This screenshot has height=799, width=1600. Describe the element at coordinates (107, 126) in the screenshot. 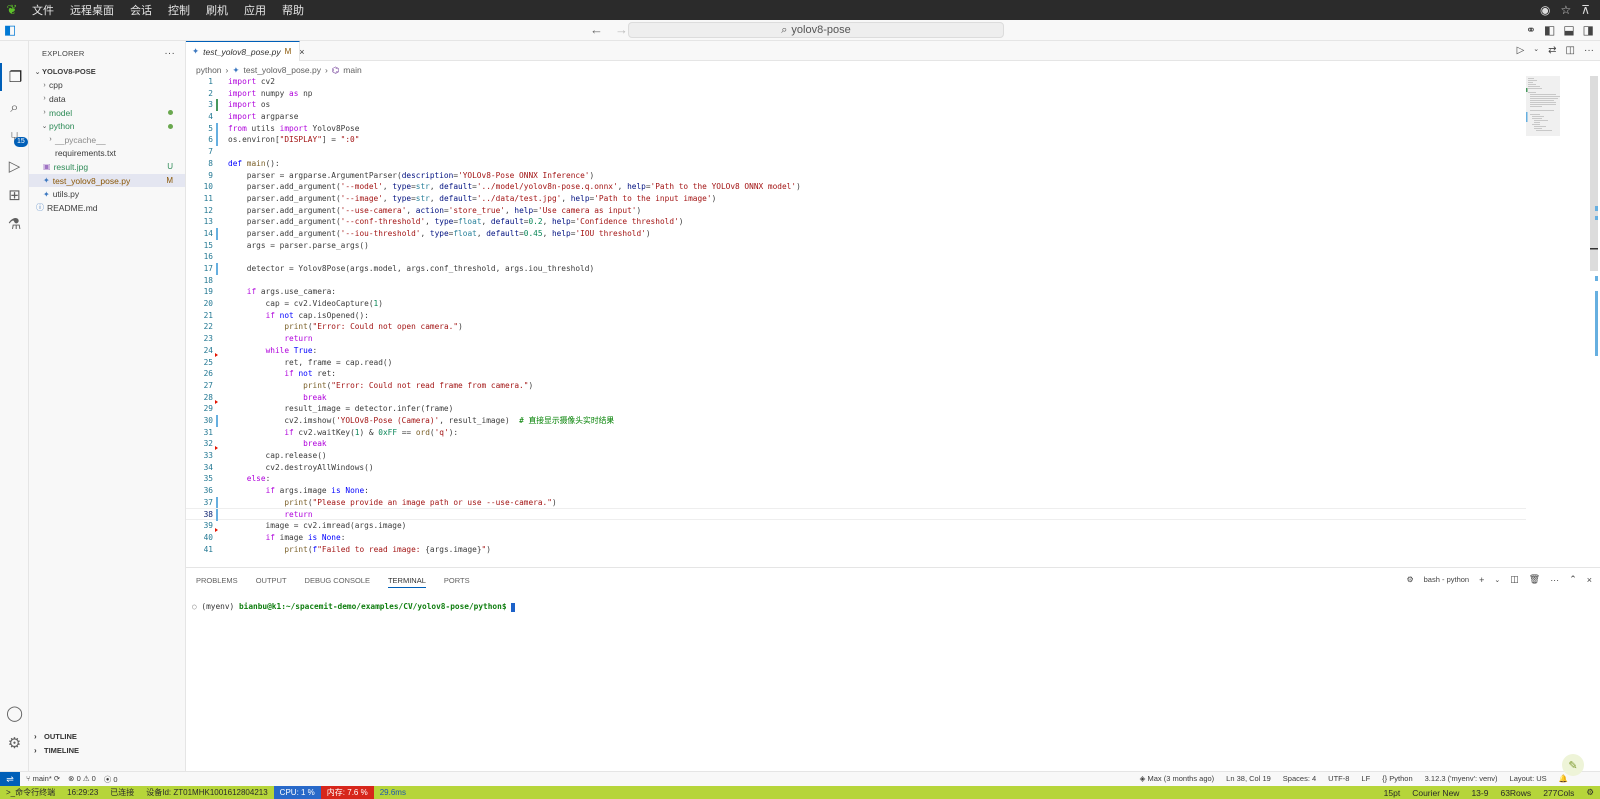

I see `tree-item-python: ⌄ python` at that location.